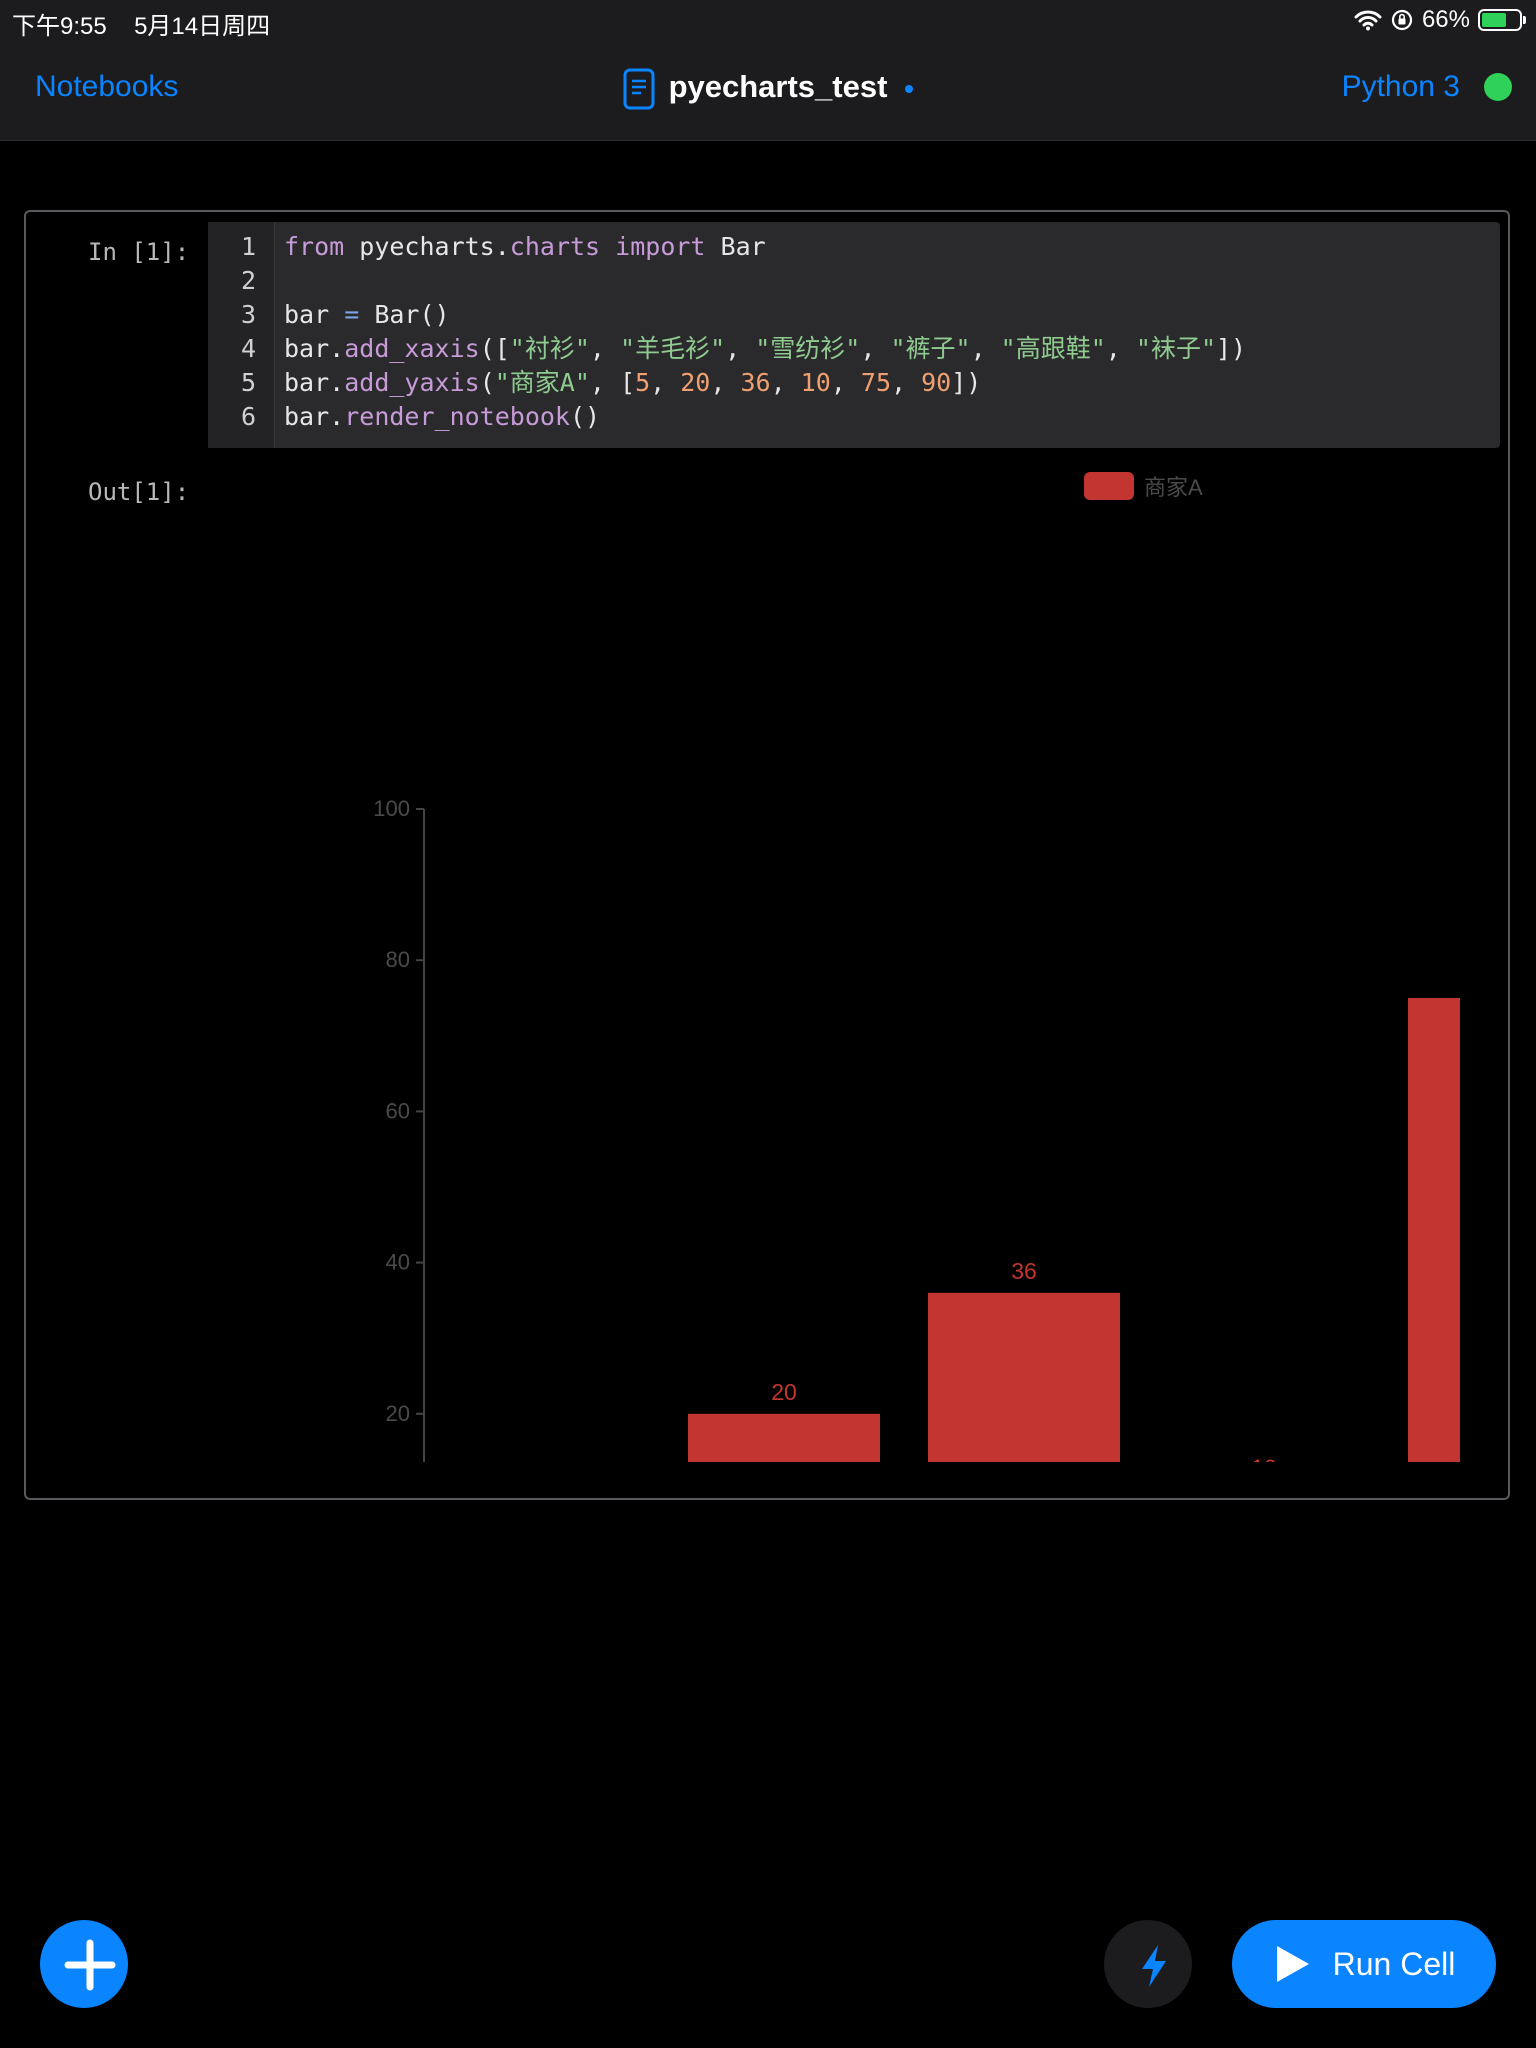 Image resolution: width=1536 pixels, height=2048 pixels. I want to click on code-token: charts, so click(555, 246).